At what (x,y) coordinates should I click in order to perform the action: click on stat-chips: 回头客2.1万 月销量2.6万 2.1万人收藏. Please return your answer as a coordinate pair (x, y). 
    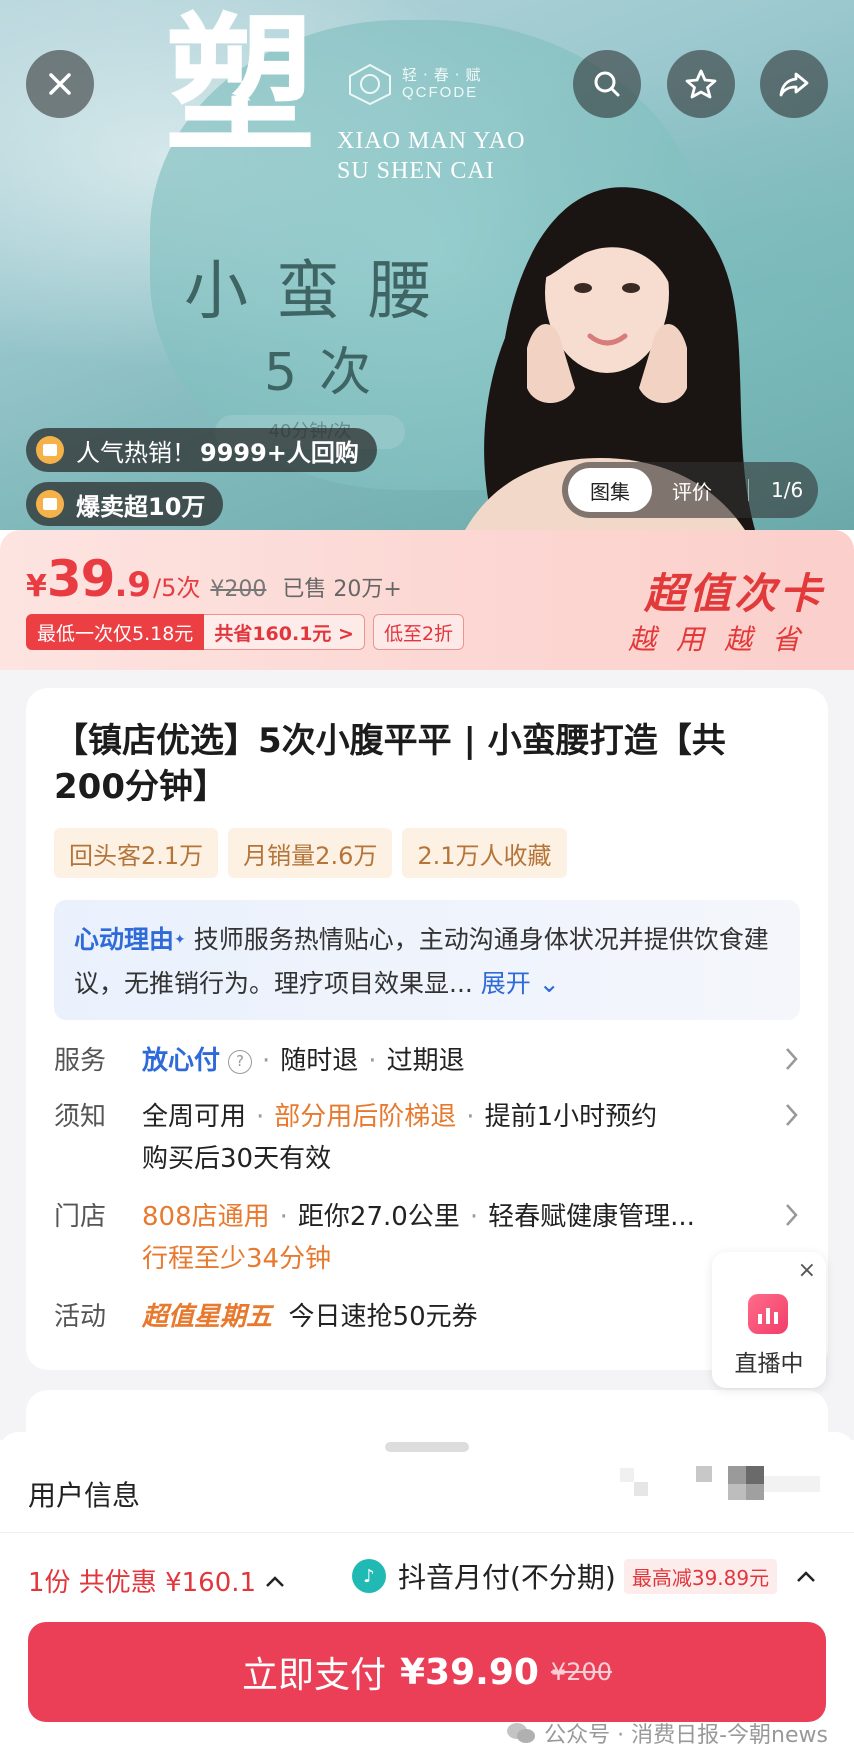
    Looking at the image, I should click on (310, 853).